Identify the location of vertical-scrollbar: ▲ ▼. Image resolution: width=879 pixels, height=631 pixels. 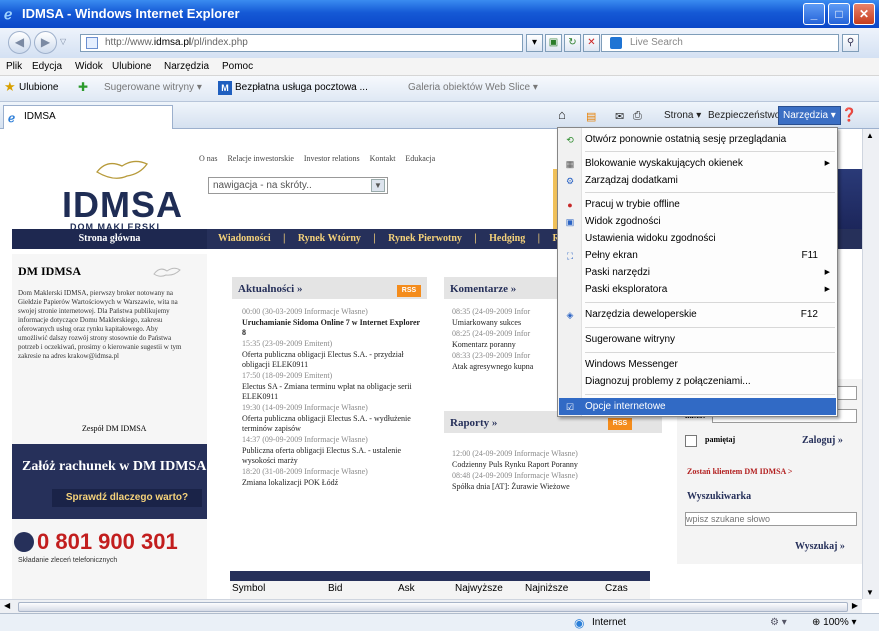
(870, 364).